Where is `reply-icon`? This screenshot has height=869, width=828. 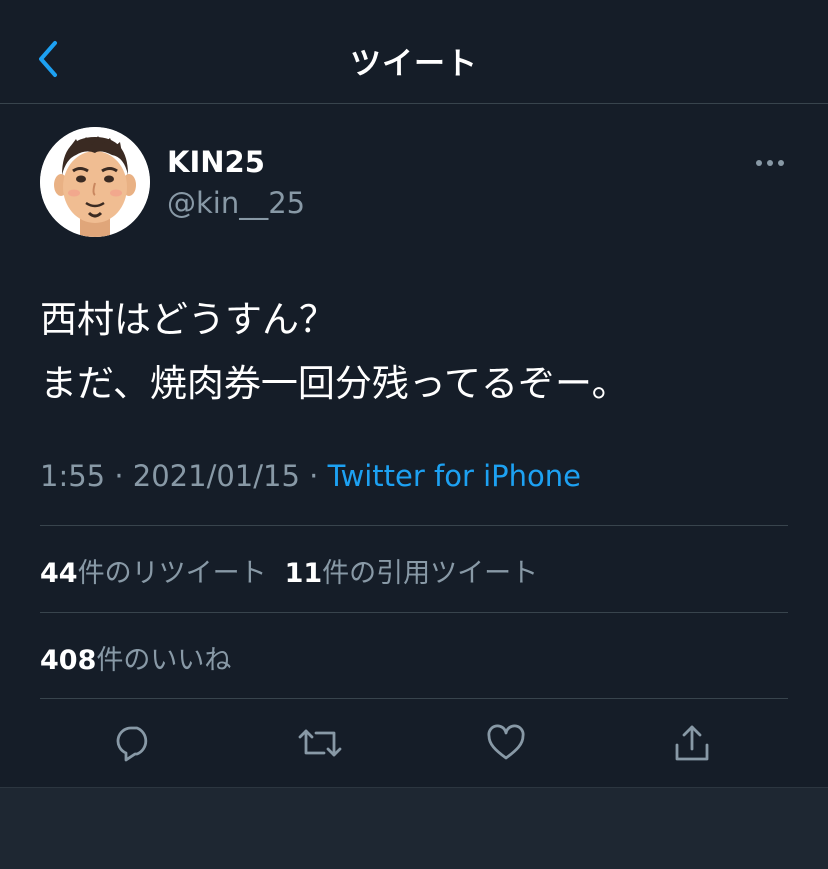
reply-icon is located at coordinates (132, 744).